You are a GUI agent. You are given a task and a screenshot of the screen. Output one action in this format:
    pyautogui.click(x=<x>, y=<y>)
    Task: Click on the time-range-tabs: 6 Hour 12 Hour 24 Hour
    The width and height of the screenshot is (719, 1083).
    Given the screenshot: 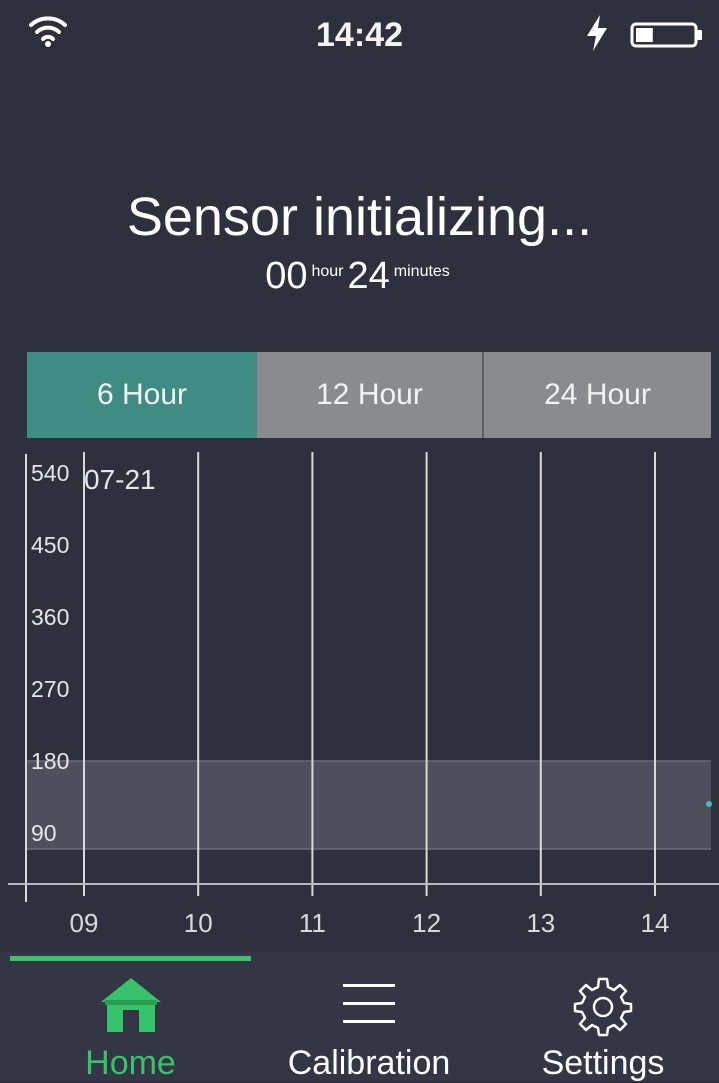 What is the action you would take?
    pyautogui.click(x=369, y=395)
    